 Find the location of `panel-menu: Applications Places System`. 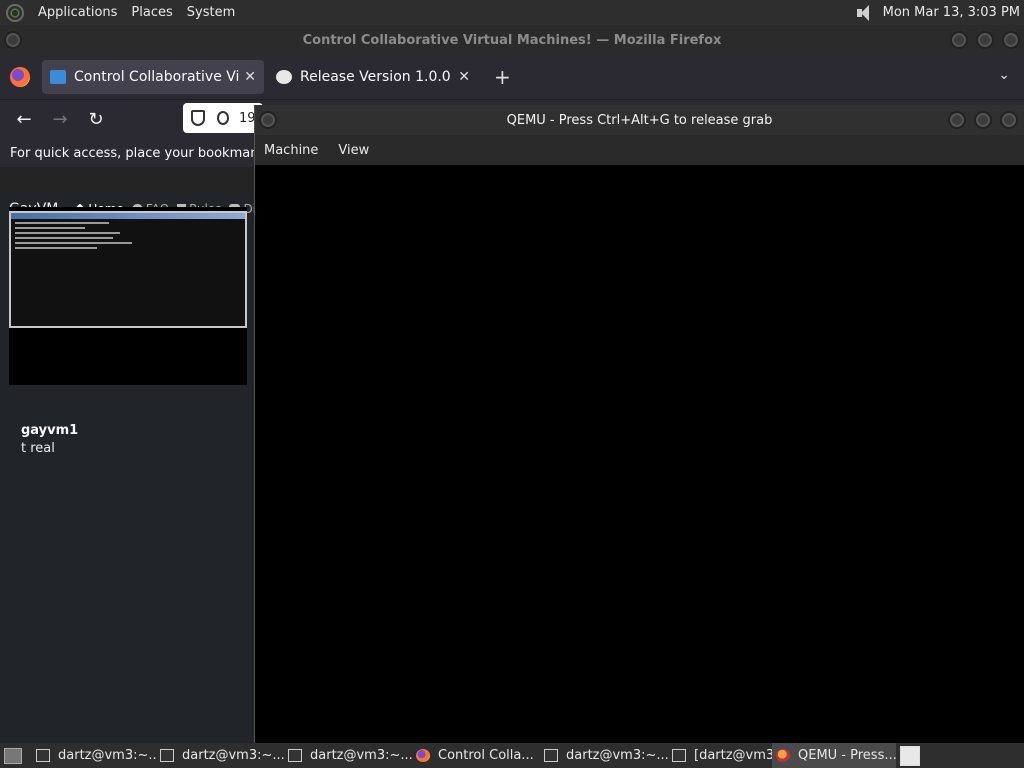

panel-menu: Applications Places System is located at coordinates (124, 12).